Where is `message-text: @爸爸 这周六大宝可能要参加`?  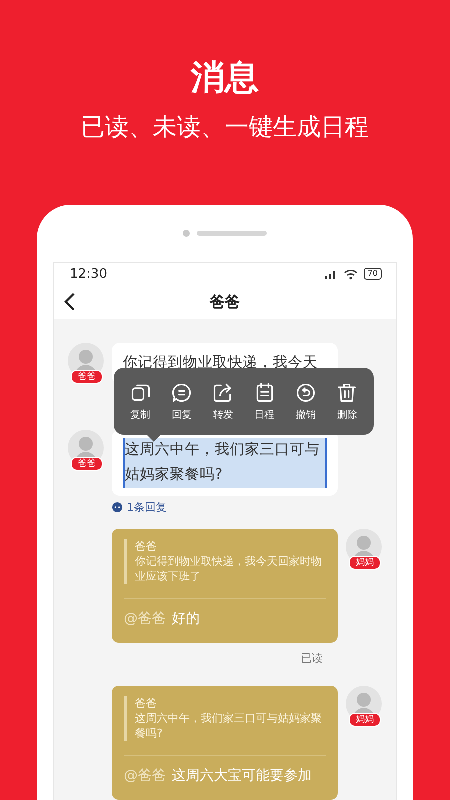 message-text: @爸爸 这周六大宝可能要参加 is located at coordinates (218, 776).